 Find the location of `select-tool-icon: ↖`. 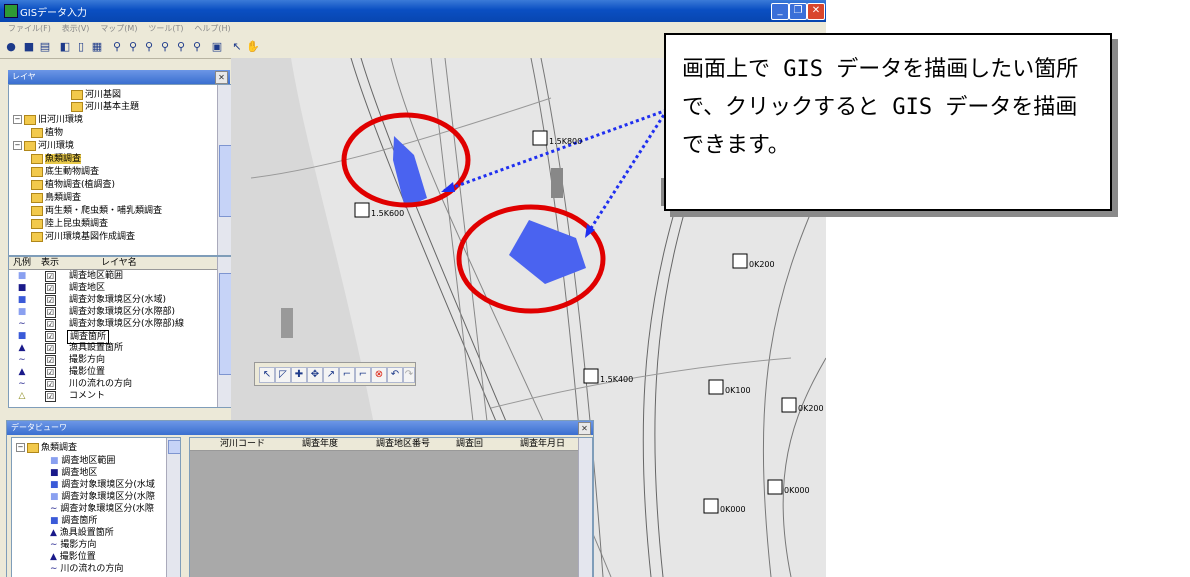

select-tool-icon: ↖ is located at coordinates (267, 375).